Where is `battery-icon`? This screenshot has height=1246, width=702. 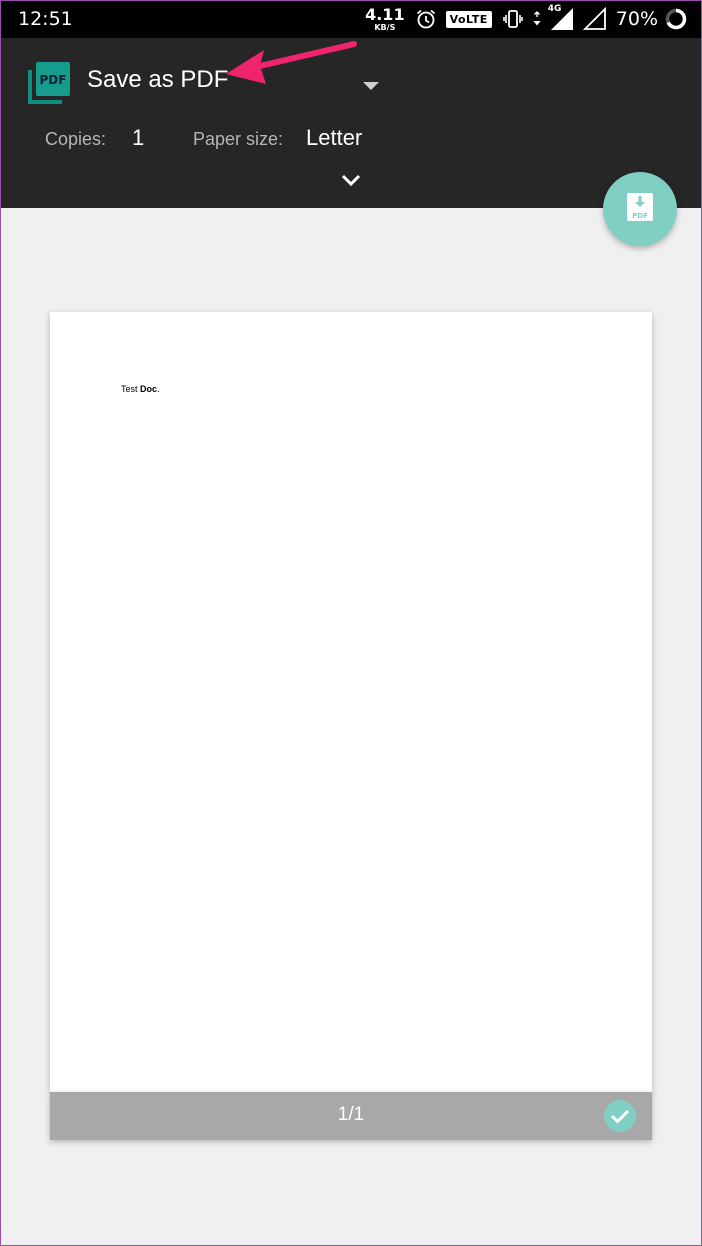 battery-icon is located at coordinates (676, 19).